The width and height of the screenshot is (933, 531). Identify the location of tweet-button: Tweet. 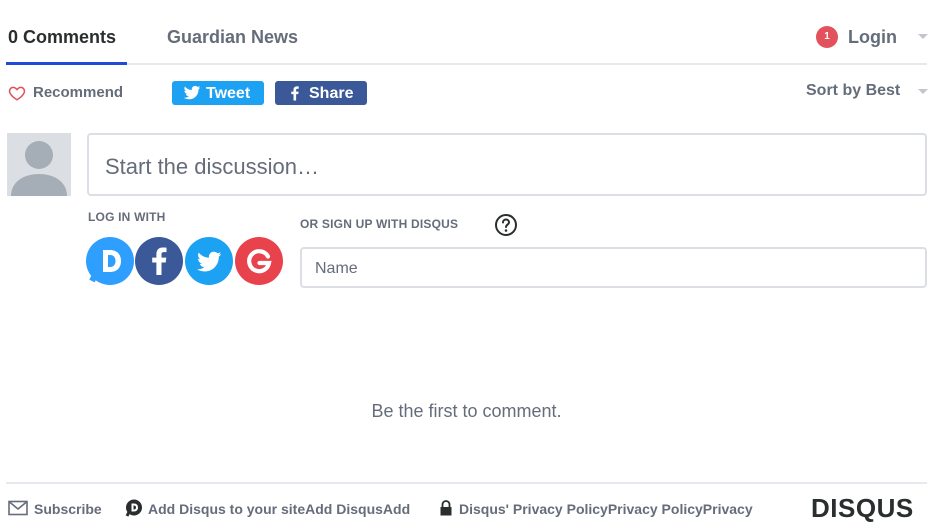
(218, 93).